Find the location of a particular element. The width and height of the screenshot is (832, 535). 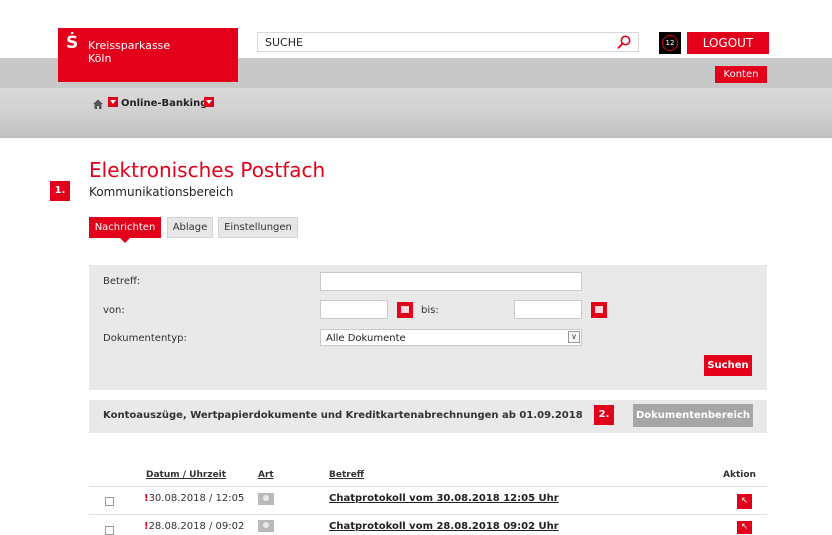

brand-name: Kreissparkasse is located at coordinates (129, 45).